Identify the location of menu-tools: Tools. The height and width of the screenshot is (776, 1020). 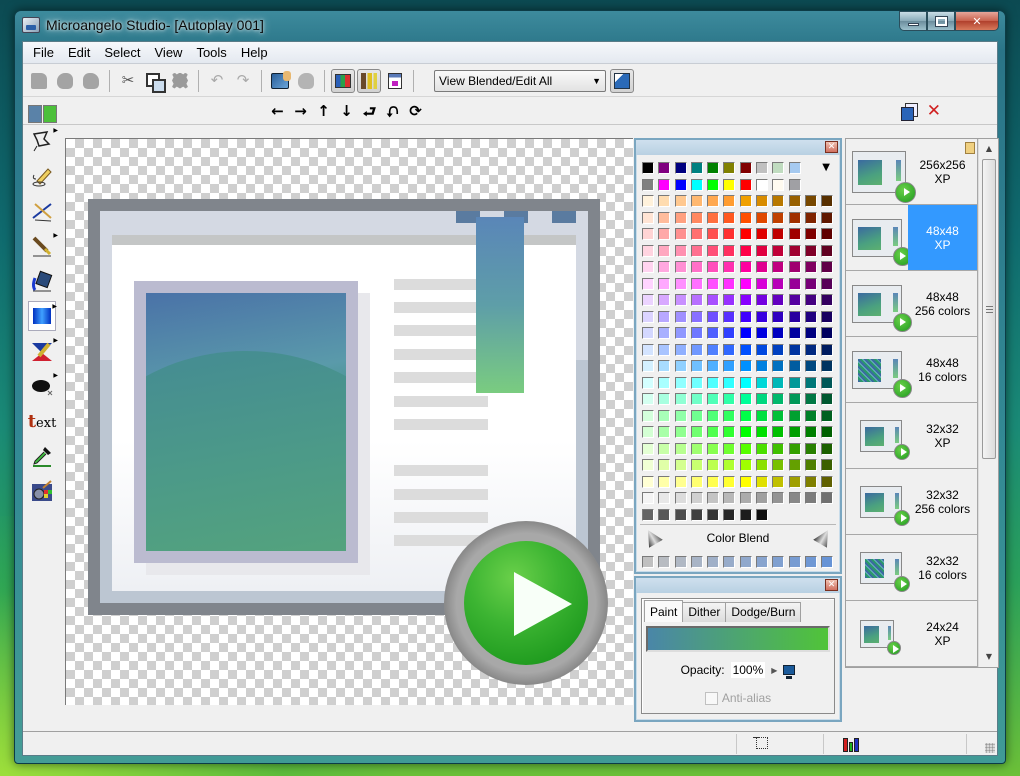
(211, 52).